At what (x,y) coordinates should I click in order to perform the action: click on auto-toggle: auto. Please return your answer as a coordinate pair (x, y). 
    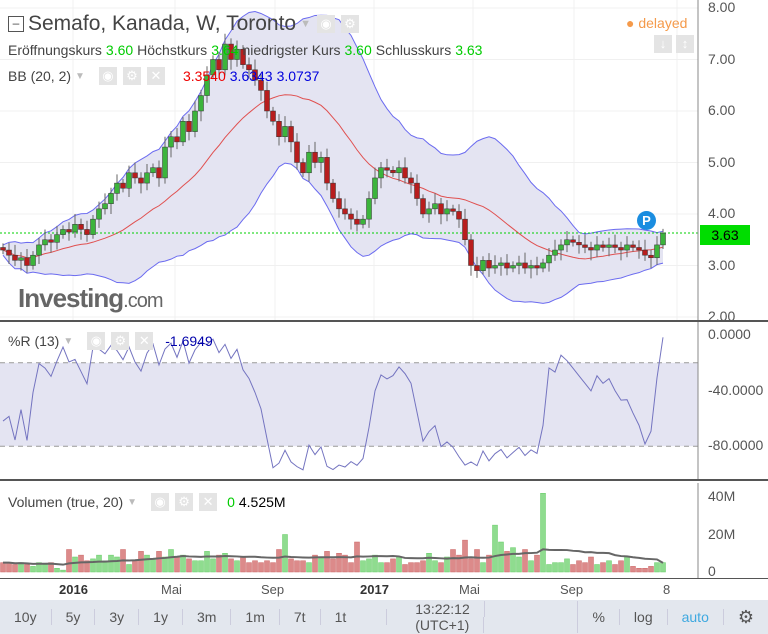
    Looking at the image, I should click on (696, 617).